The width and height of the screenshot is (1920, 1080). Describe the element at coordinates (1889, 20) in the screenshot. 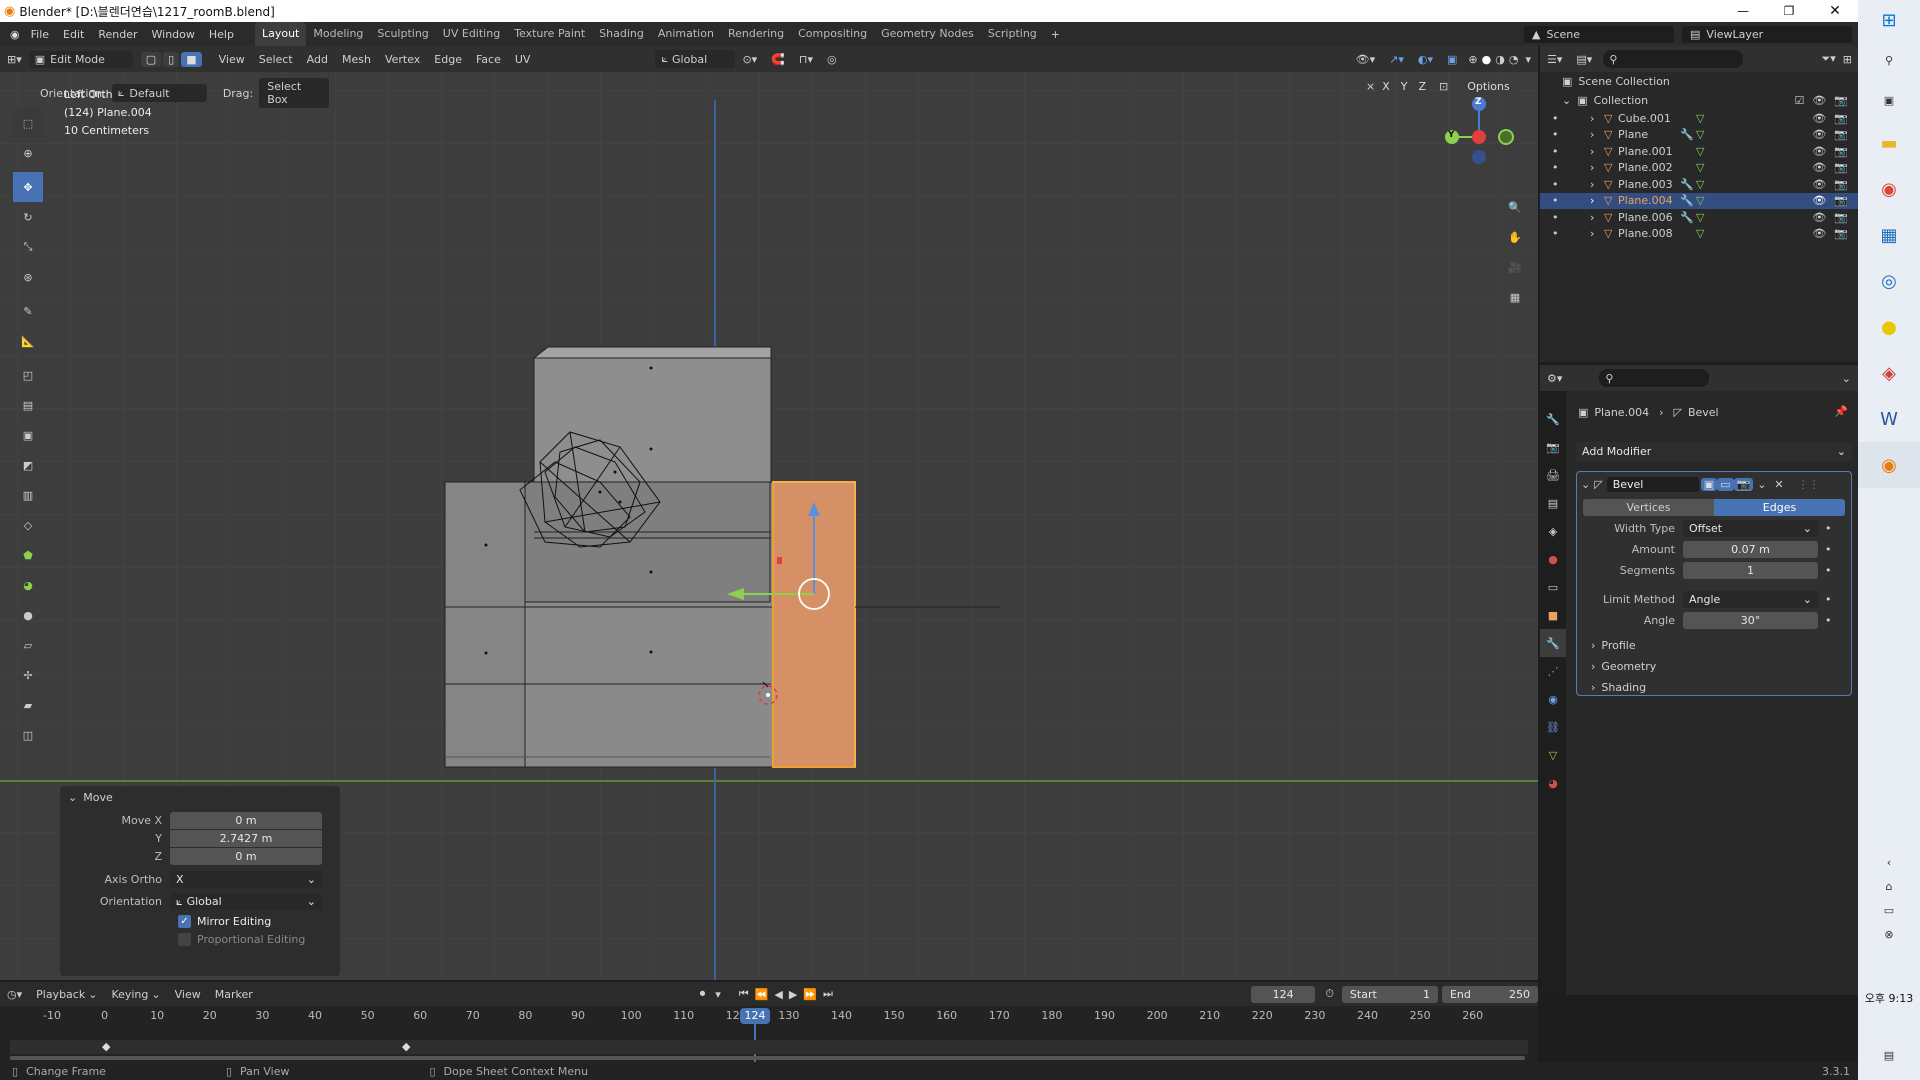

I see `windows-start-icon: ⊞` at that location.